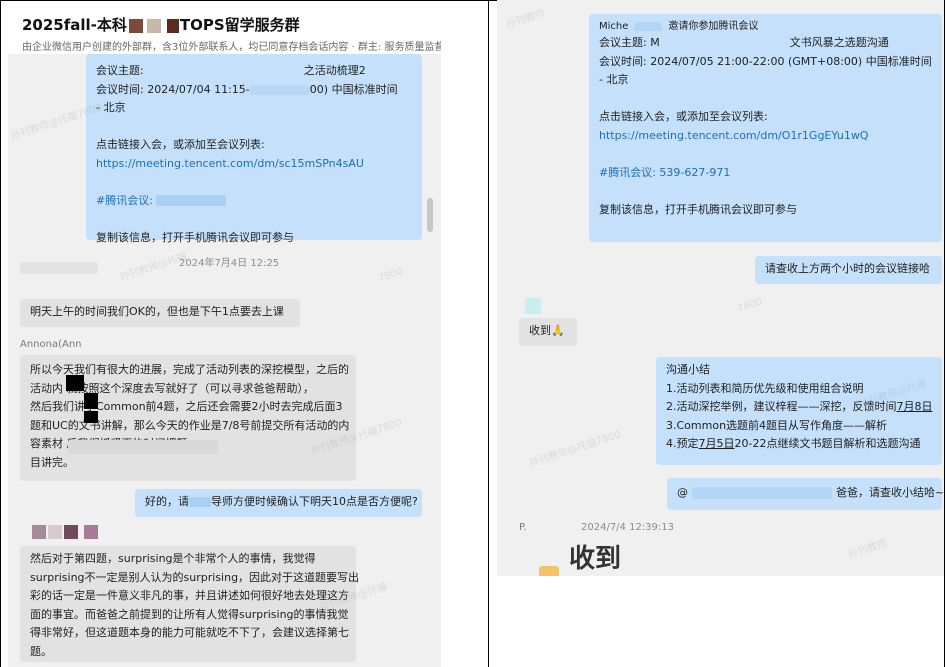  What do you see at coordinates (281, 501) in the screenshot?
I see `message-text: 好的，请 导师方便时候确认下明天10点是否方便呢?` at bounding box center [281, 501].